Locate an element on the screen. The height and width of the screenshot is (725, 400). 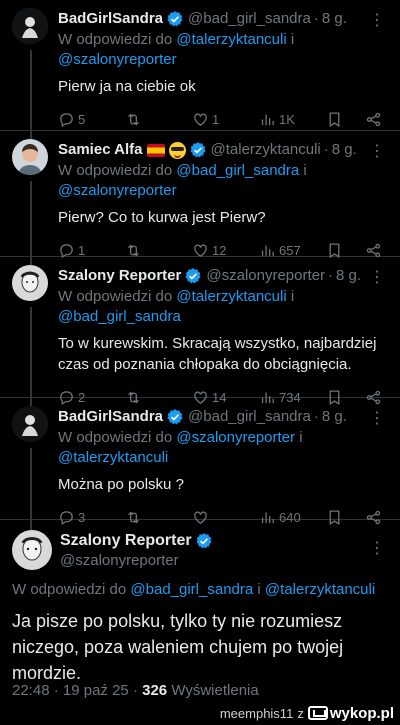
tweet-meta: 22:48 · 19 paź 25 · 326 Wyświetlenia is located at coordinates (135, 690).